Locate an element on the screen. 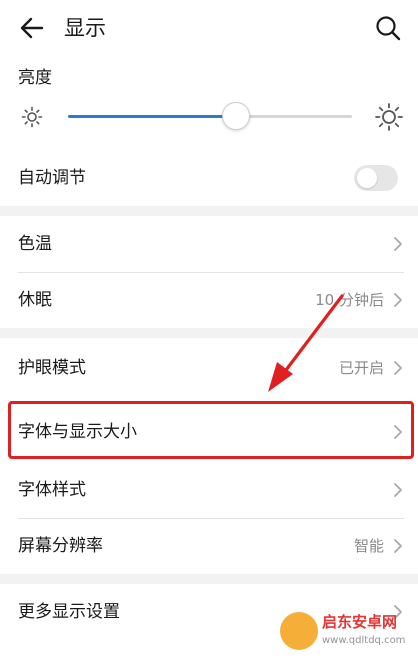  brightness-slider is located at coordinates (210, 116).